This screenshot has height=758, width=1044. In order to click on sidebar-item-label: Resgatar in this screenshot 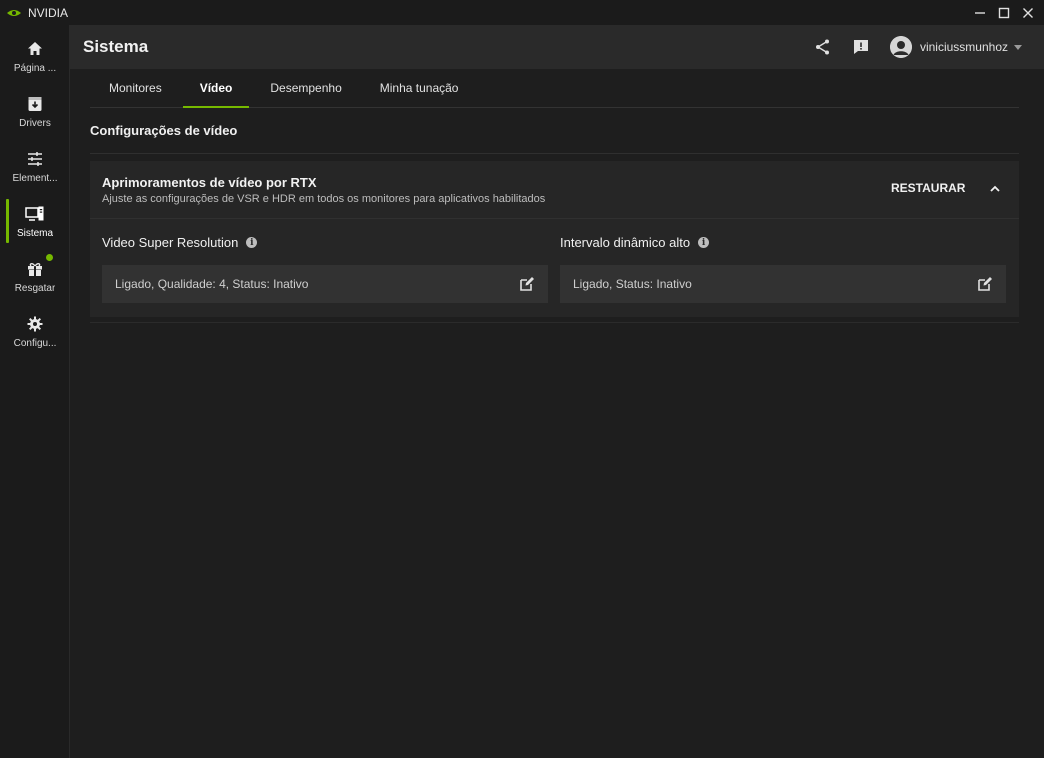, I will do `click(35, 288)`.